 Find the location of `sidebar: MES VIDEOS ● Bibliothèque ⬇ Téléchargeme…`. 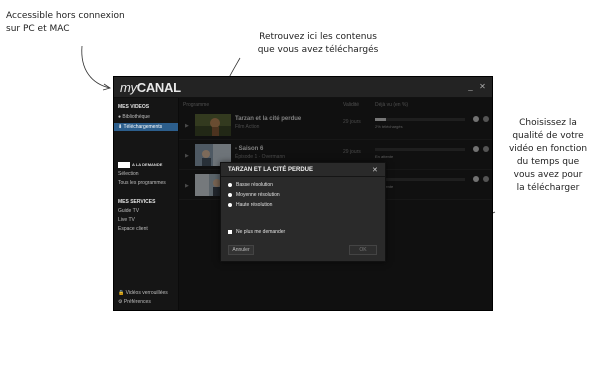

sidebar: MES VIDEOS ● Bibliothèque ⬇ Téléchargeme… is located at coordinates (146, 204).